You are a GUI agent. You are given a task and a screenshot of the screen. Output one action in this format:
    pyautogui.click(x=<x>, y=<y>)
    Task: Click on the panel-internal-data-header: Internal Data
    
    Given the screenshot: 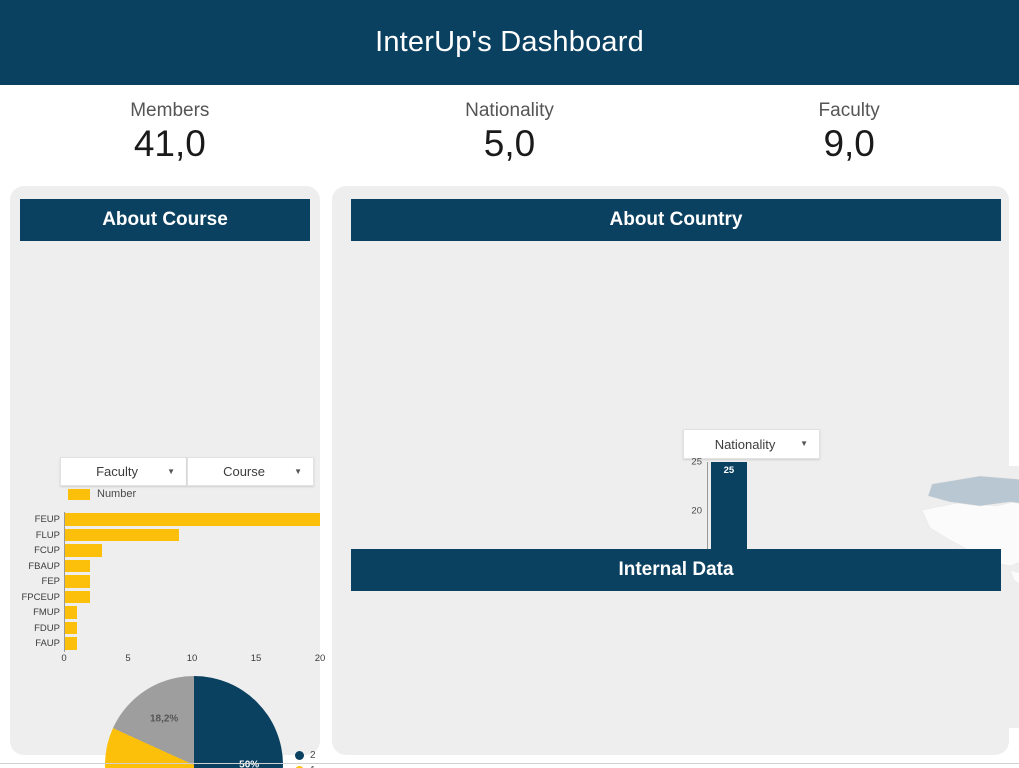 What is the action you would take?
    pyautogui.click(x=676, y=570)
    